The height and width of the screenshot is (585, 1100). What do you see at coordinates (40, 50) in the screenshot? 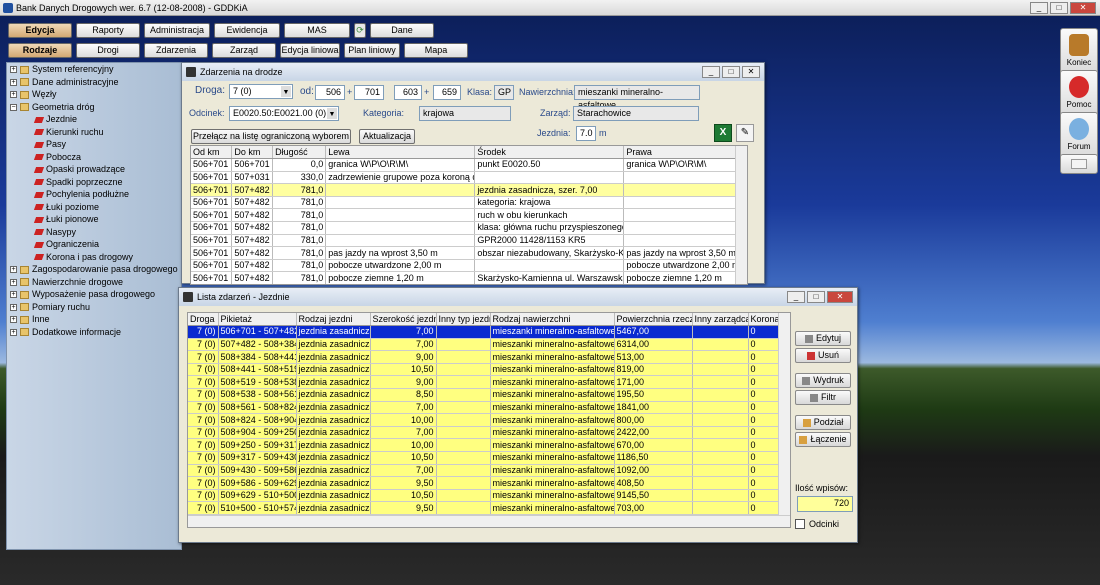
I see `tab-rodzaje: Rodzaje` at bounding box center [40, 50].